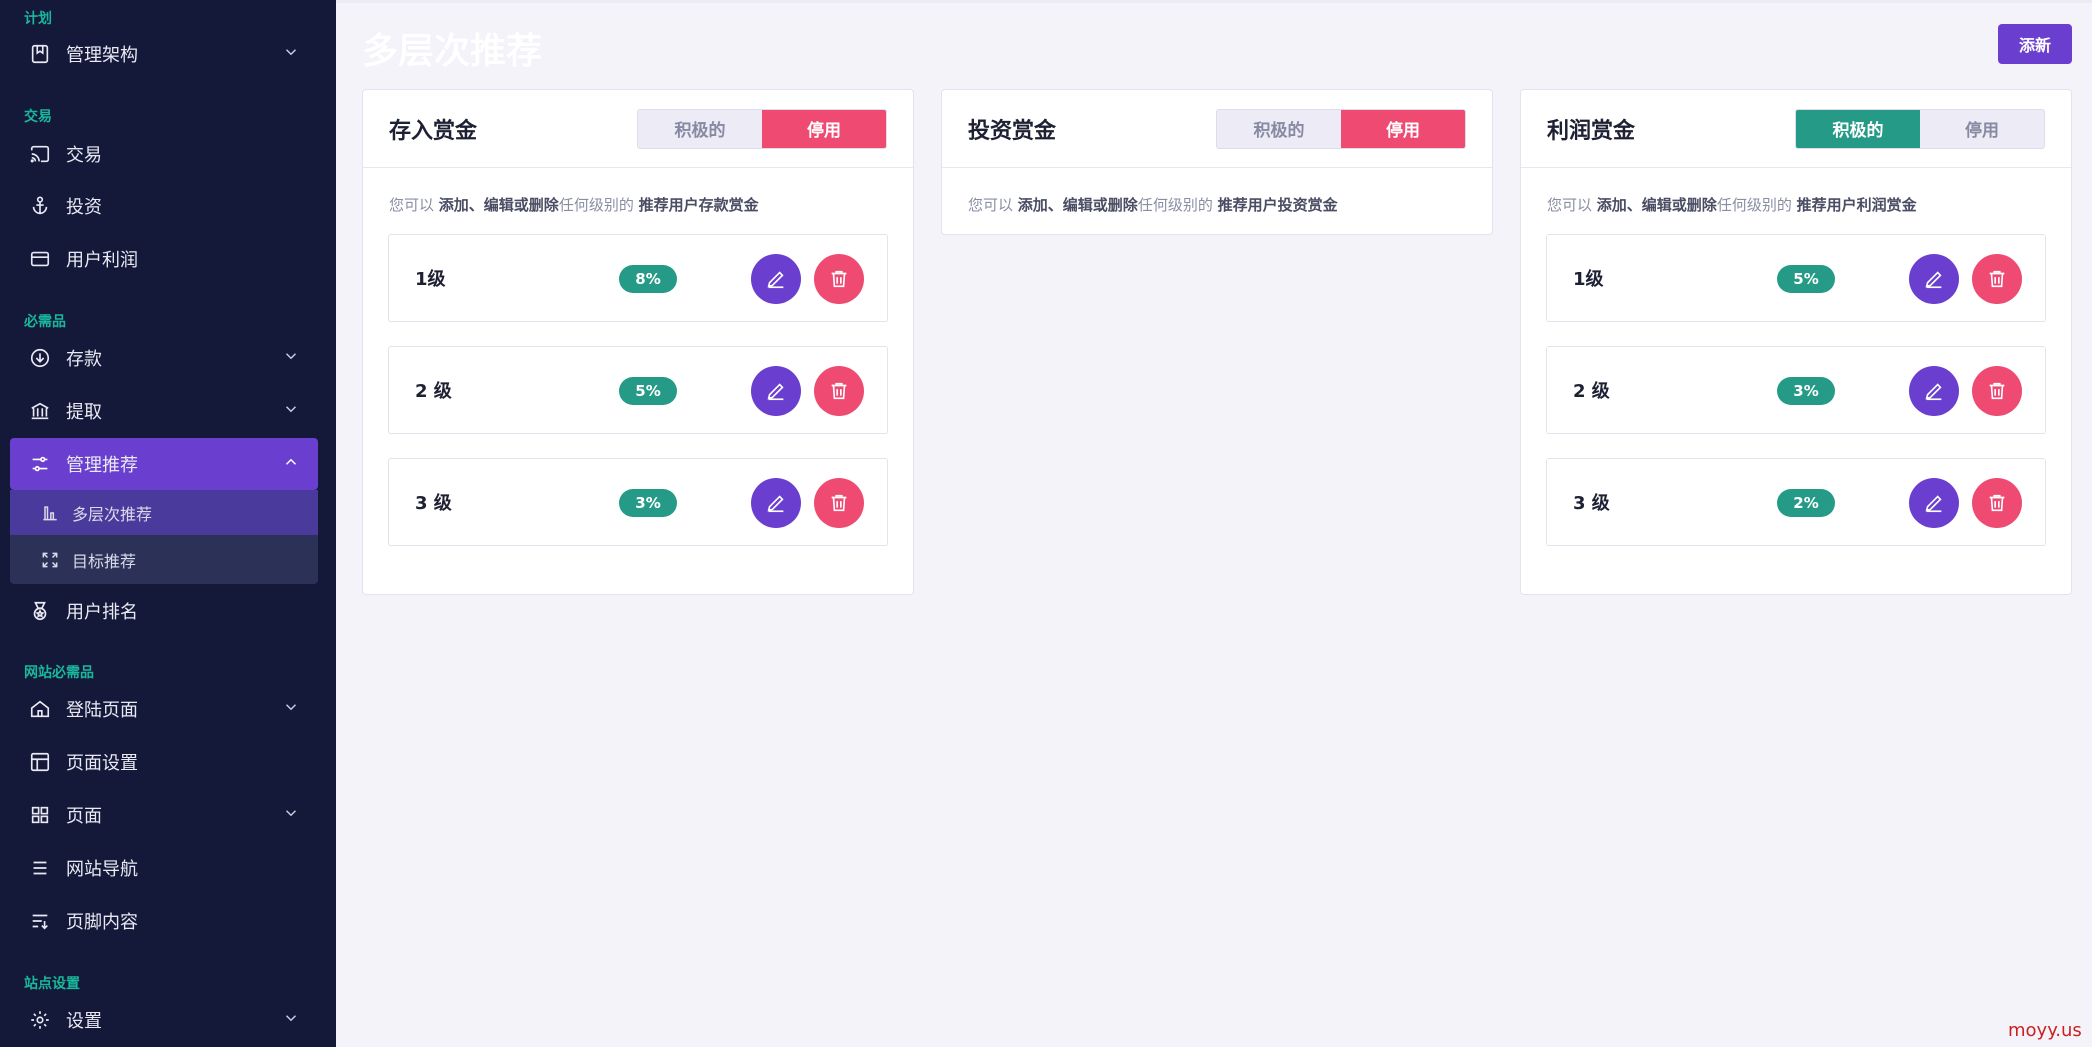  Describe the element at coordinates (40, 464) in the screenshot. I see `sliders-icon` at that location.